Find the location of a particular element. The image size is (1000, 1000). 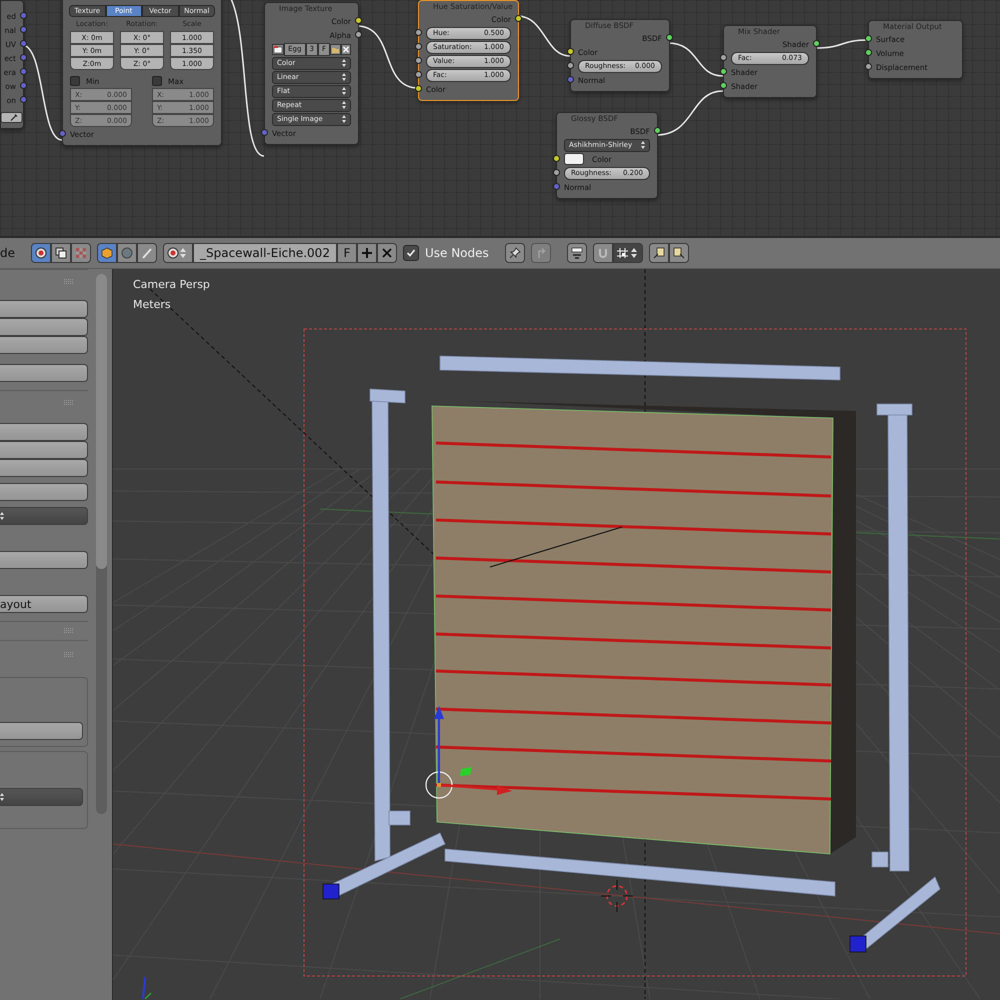

material-sphere-button is located at coordinates (41, 253).